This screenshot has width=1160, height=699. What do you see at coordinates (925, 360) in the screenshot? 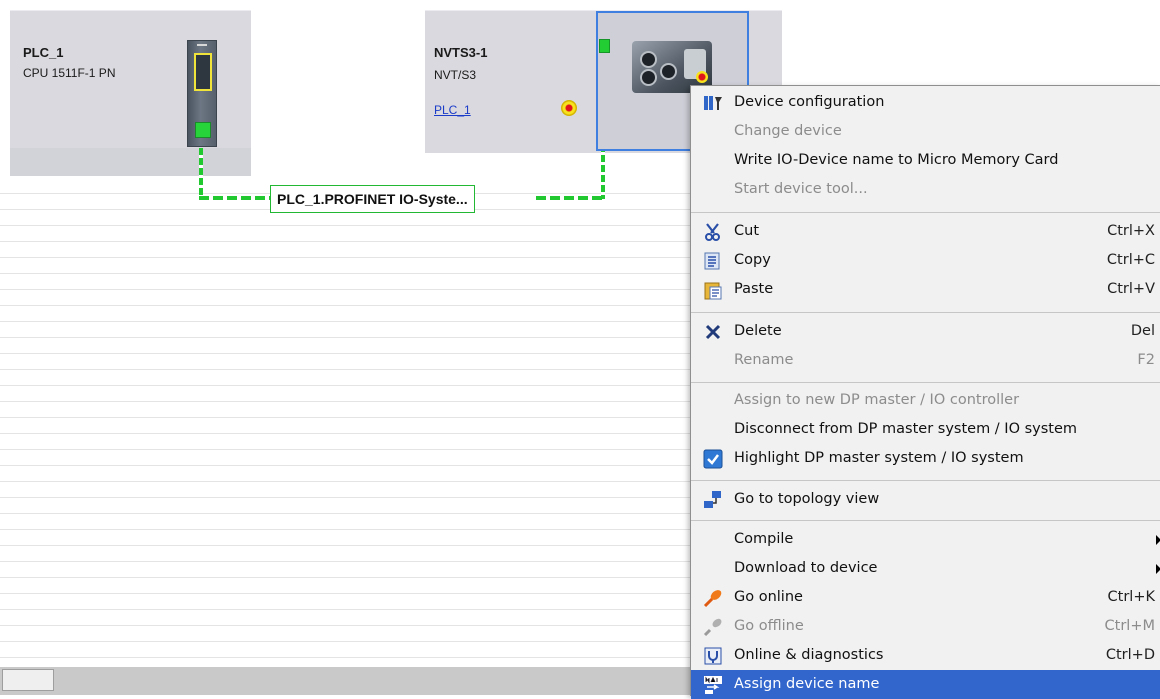
I see `menu-item-rename: Rename F2` at bounding box center [925, 360].